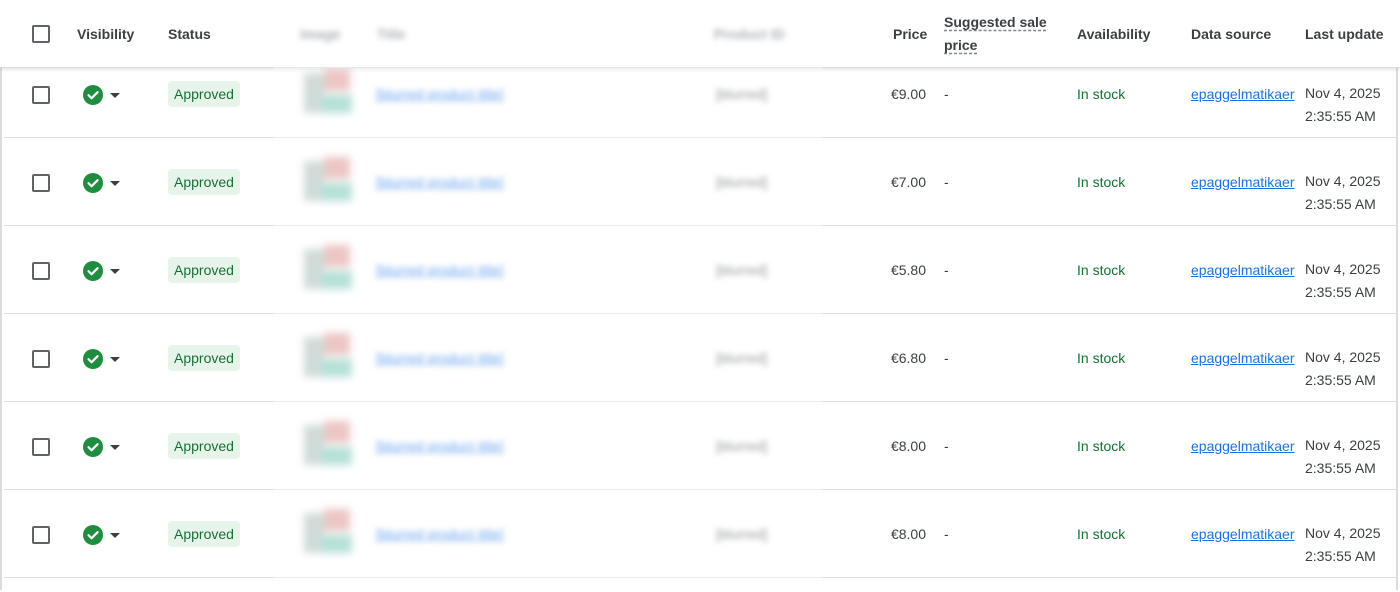 Image resolution: width=1400 pixels, height=592 pixels. What do you see at coordinates (908, 182) in the screenshot?
I see `price-value: €7.00` at bounding box center [908, 182].